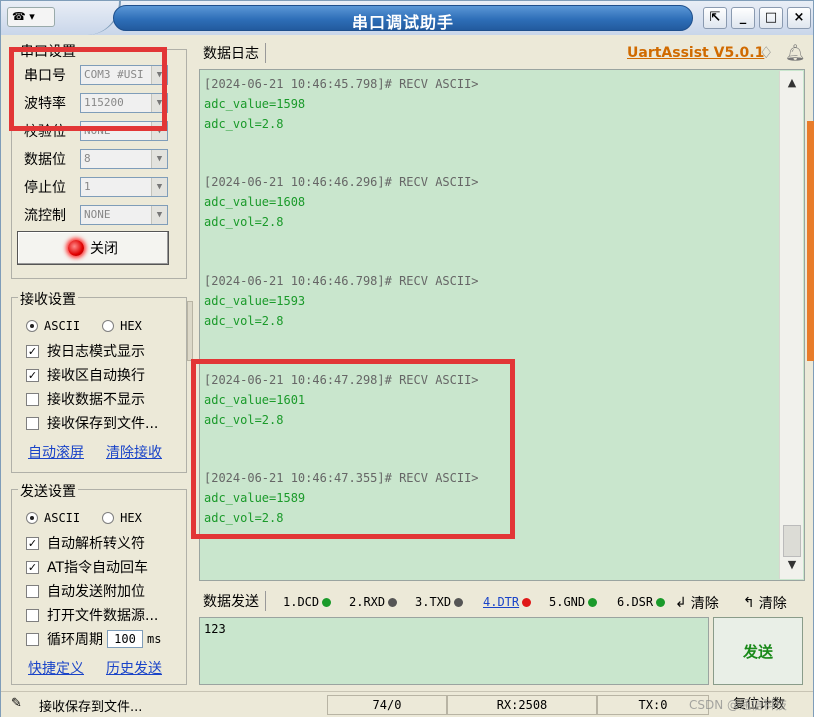 The height and width of the screenshot is (717, 814). What do you see at coordinates (32, 326) in the screenshot?
I see `recv-ascii-radio` at bounding box center [32, 326].